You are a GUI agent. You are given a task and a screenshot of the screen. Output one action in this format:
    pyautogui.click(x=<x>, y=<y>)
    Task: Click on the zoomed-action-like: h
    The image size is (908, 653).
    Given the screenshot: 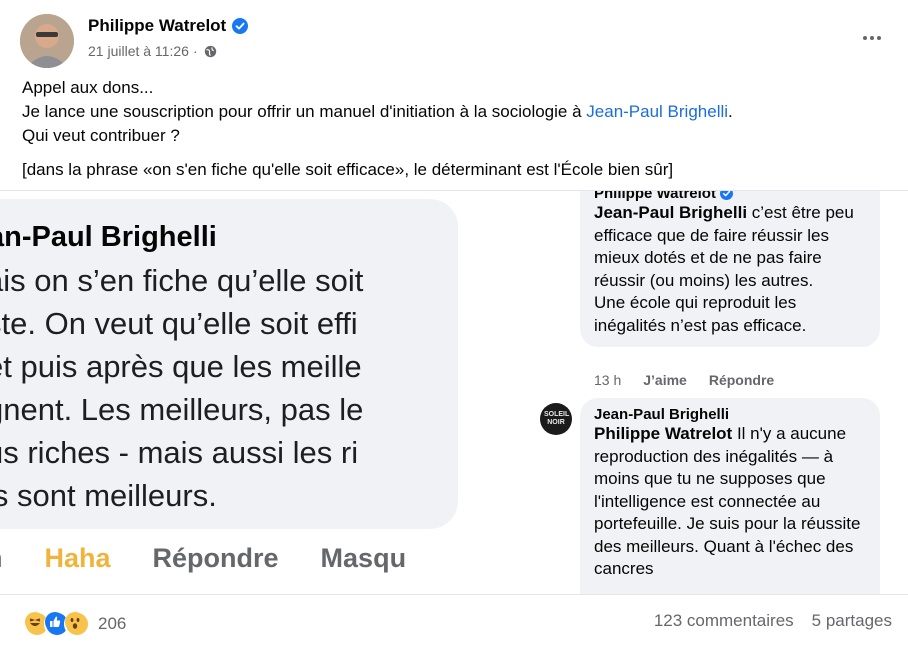 What is the action you would take?
    pyautogui.click(x=1, y=558)
    